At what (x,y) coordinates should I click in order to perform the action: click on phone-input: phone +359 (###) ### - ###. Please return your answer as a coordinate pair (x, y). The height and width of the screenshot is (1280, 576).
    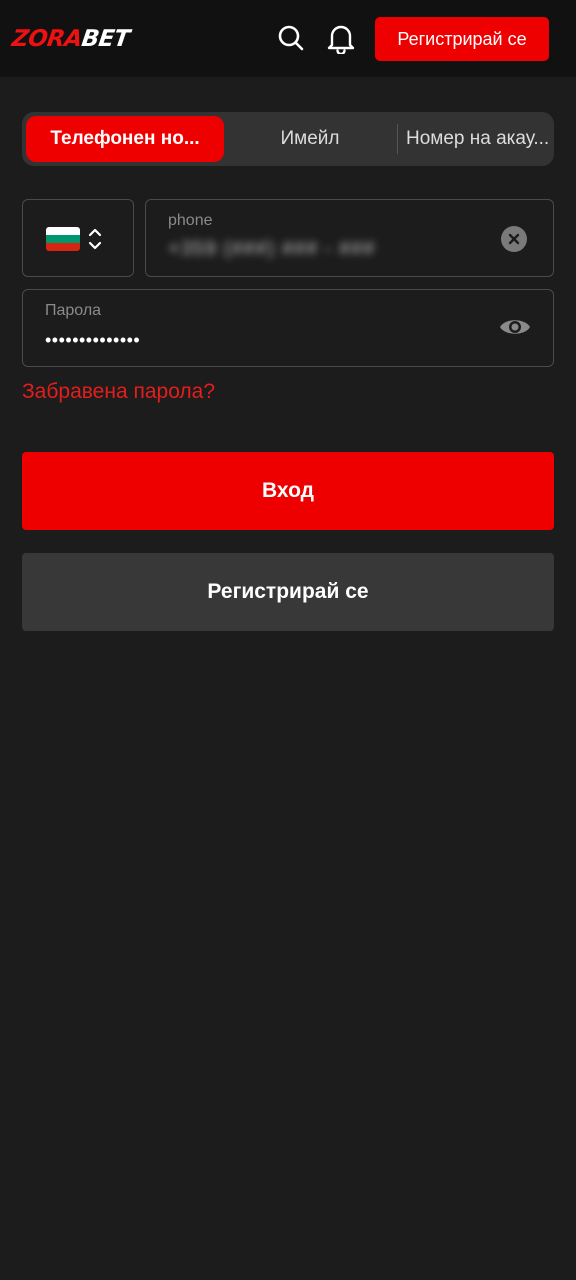
    Looking at the image, I should click on (349, 238).